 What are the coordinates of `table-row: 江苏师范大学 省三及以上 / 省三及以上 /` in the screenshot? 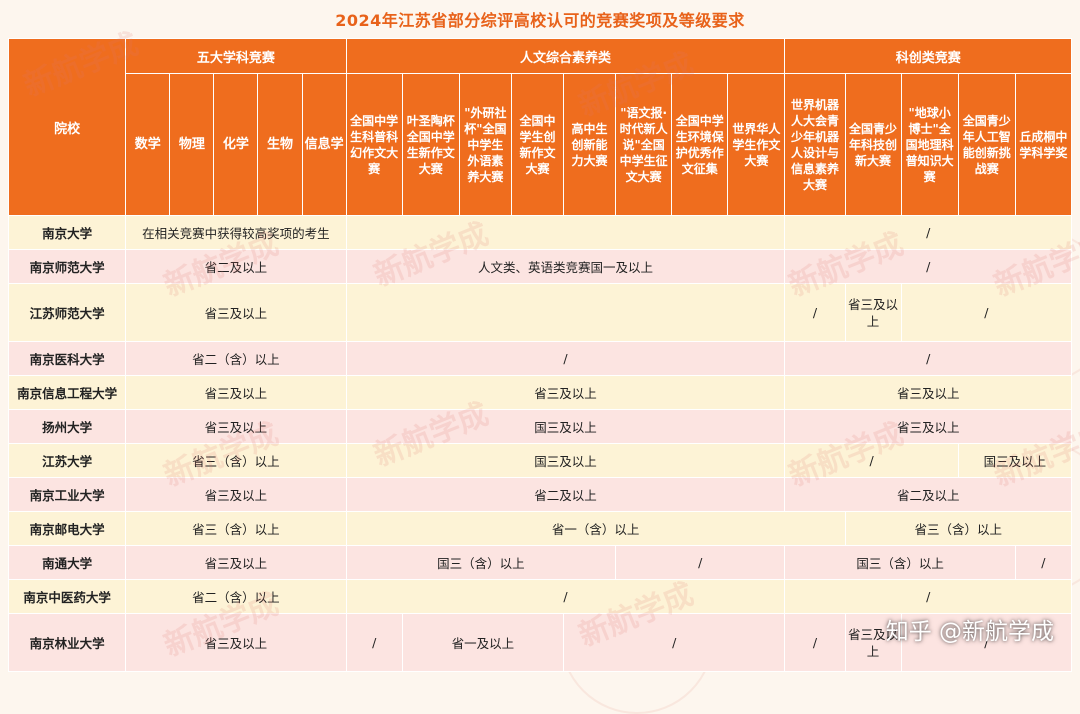 It's located at (540, 312).